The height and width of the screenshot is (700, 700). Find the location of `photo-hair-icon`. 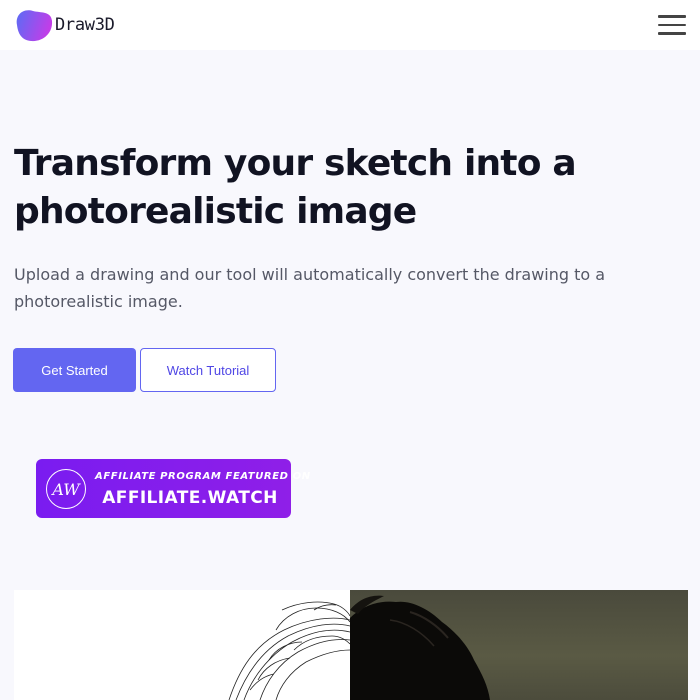

photo-hair-icon is located at coordinates (420, 647).